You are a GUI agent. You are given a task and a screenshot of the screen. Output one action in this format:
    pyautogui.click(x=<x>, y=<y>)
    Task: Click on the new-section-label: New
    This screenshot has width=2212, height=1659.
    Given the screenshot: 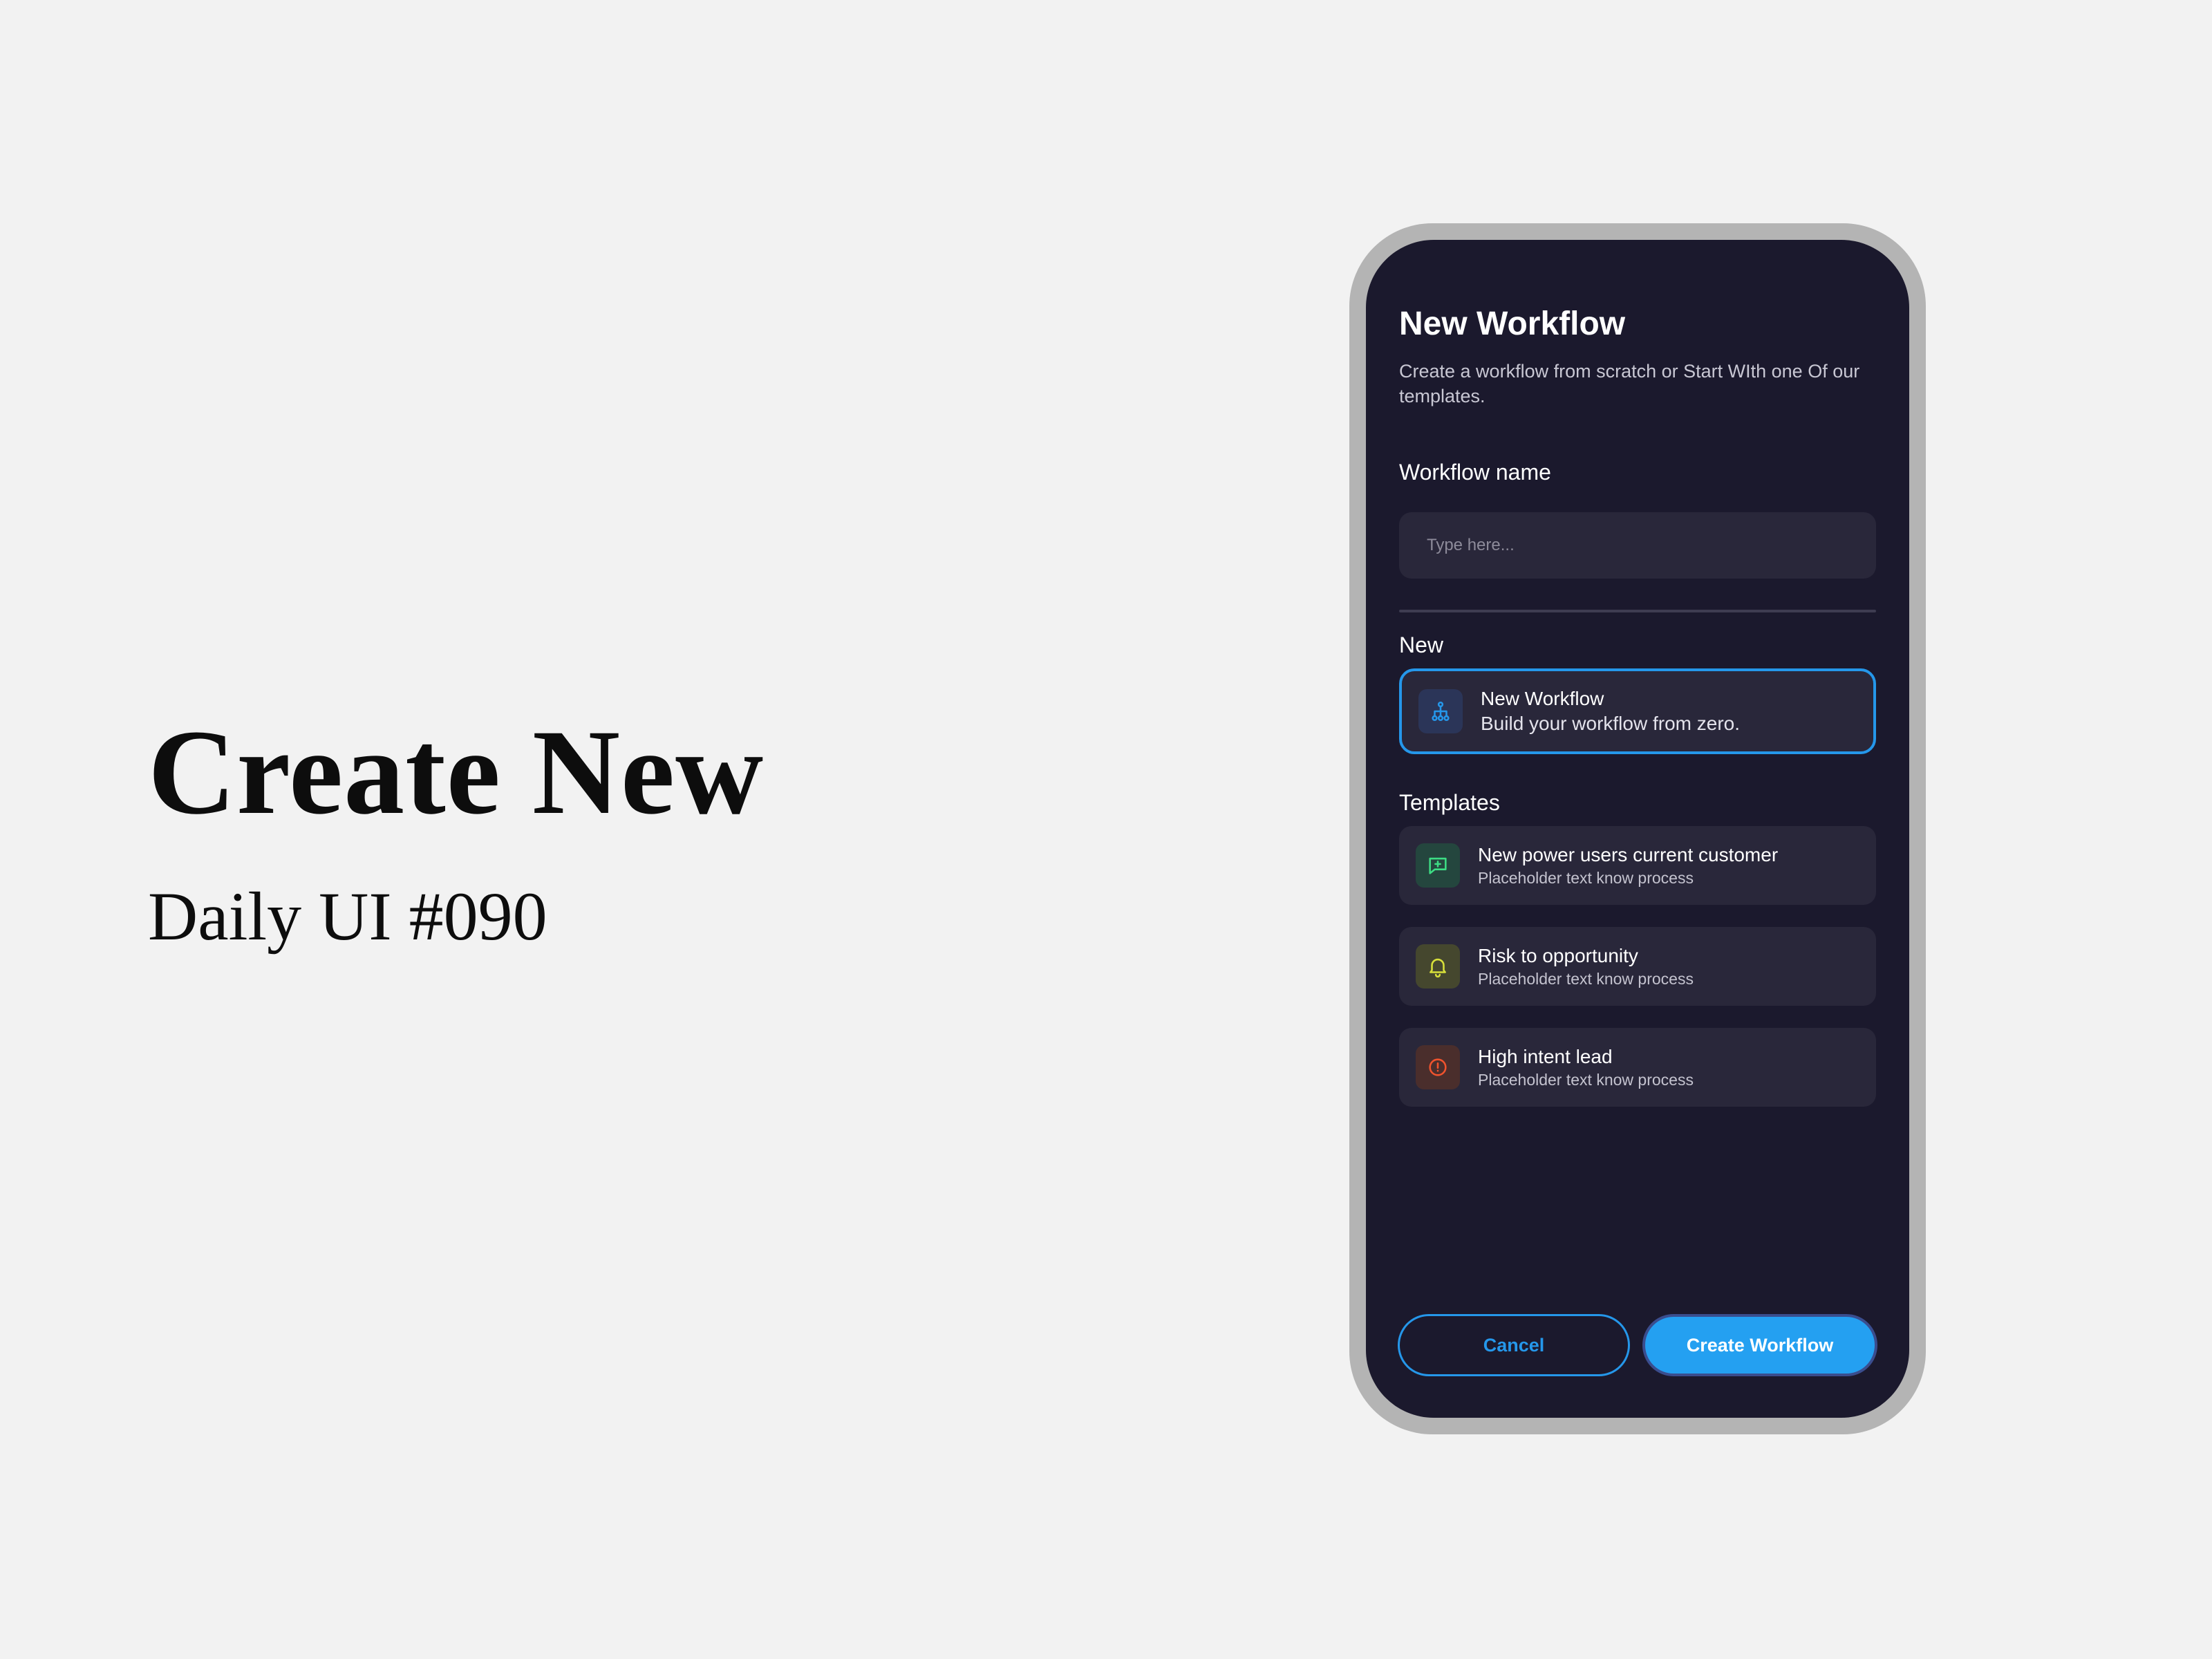 What is the action you would take?
    pyautogui.click(x=1422, y=644)
    